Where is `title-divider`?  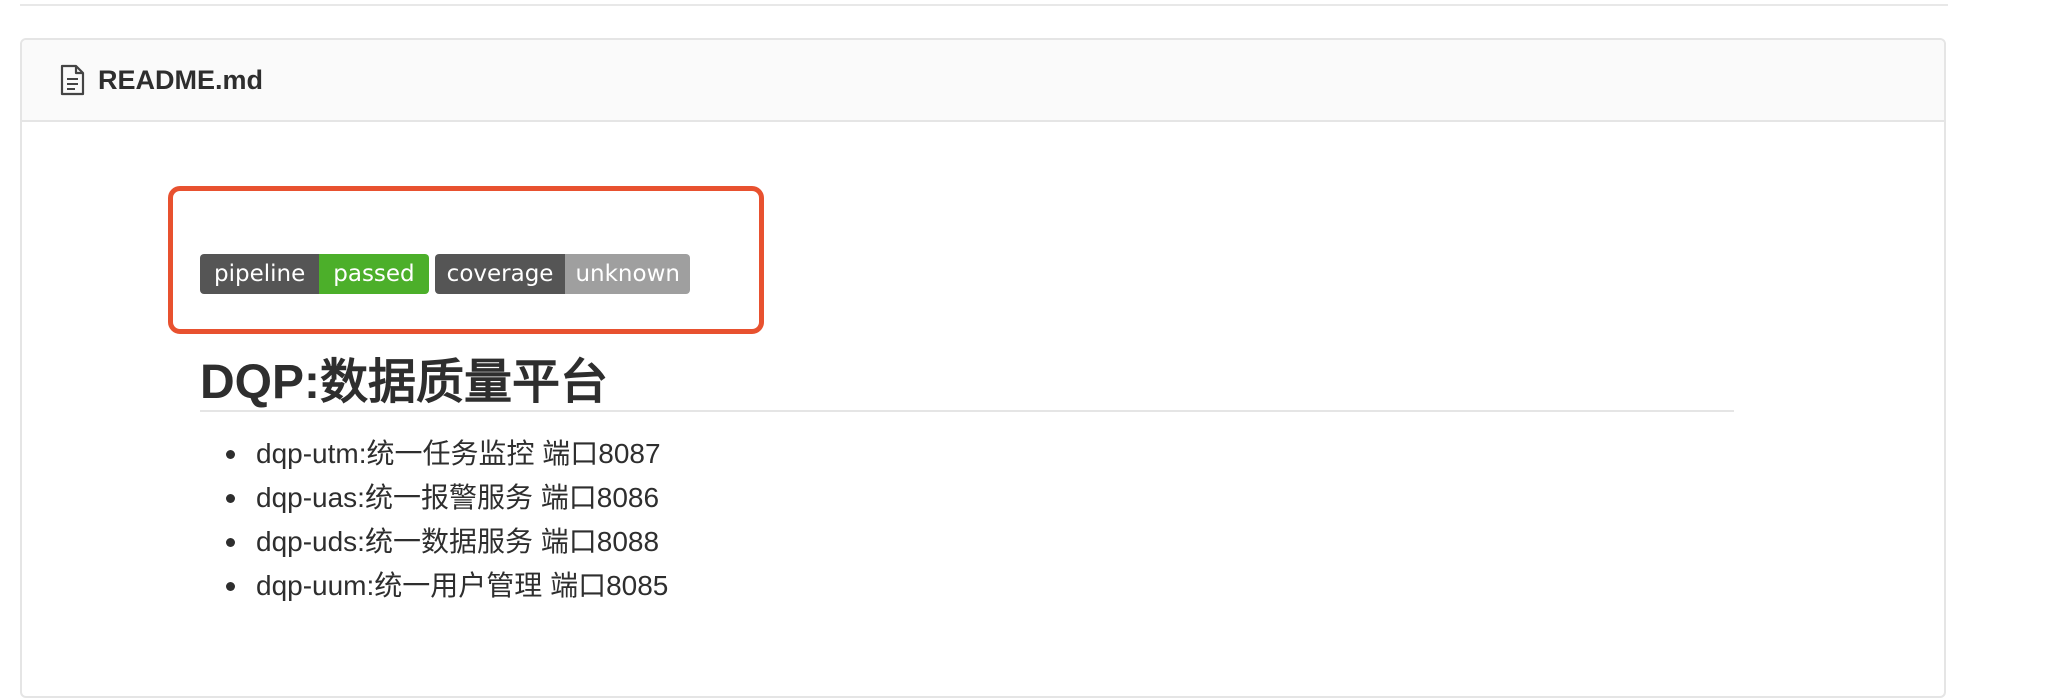
title-divider is located at coordinates (967, 411).